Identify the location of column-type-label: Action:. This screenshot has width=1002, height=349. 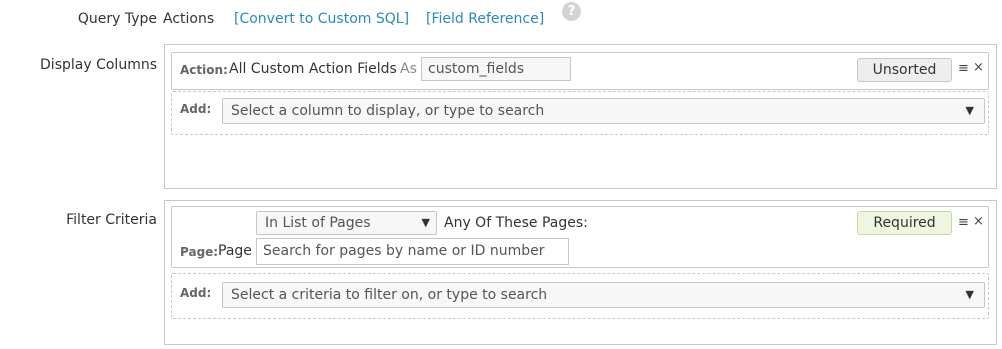
(204, 70).